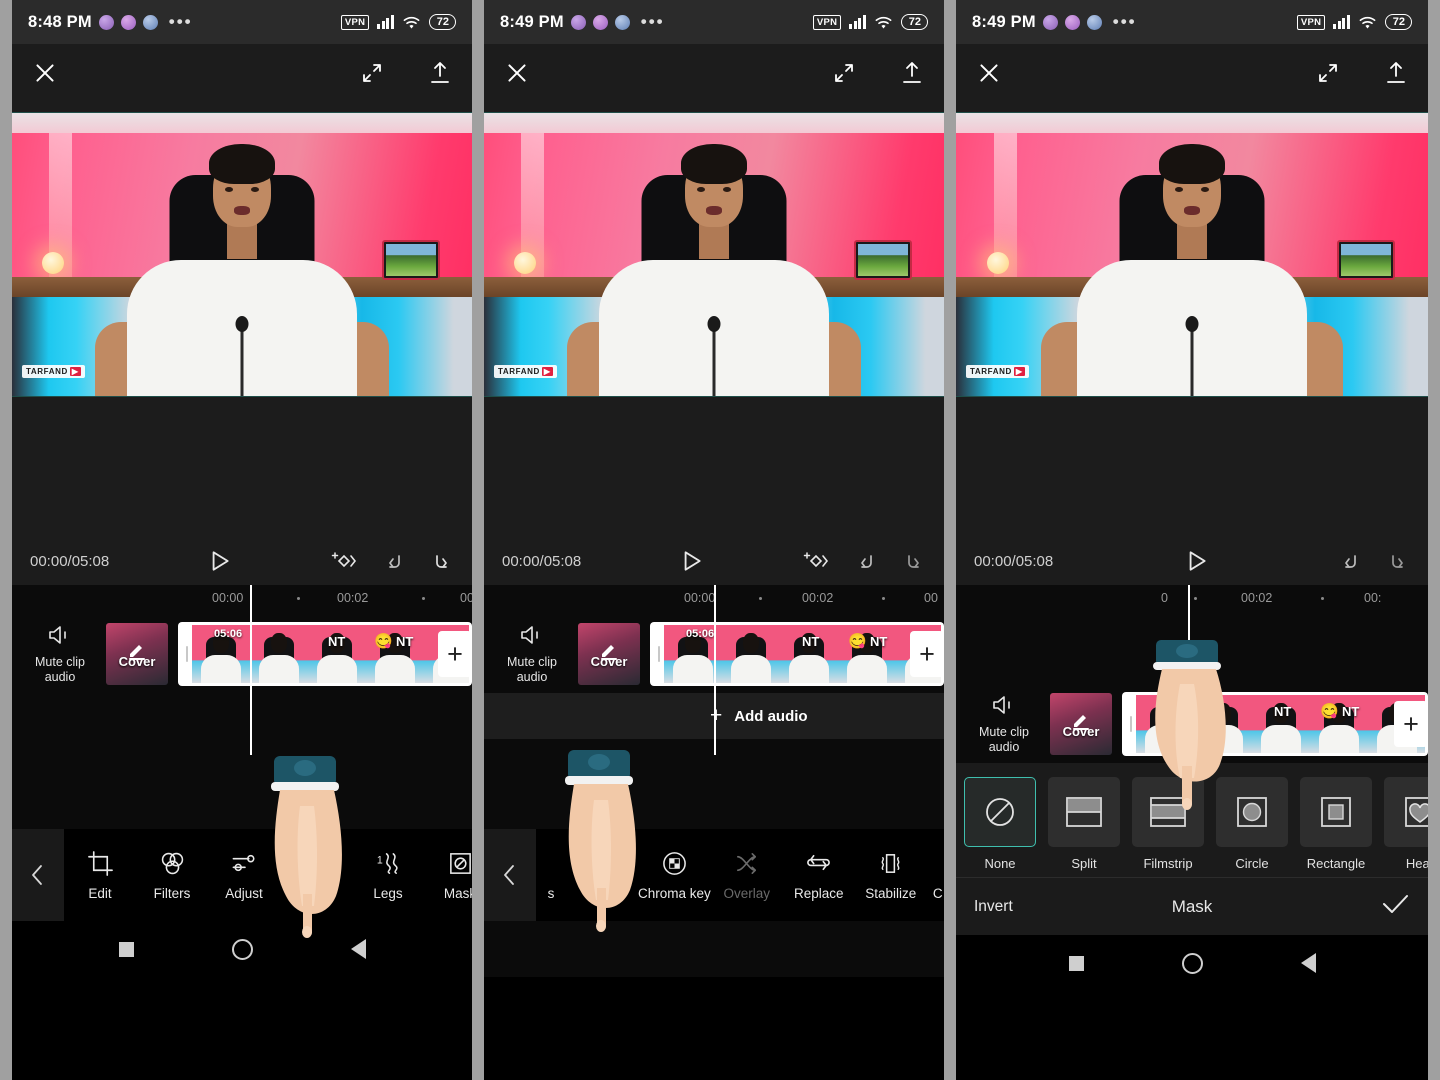  Describe the element at coordinates (818, 863) in the screenshot. I see `replace-icon` at that location.